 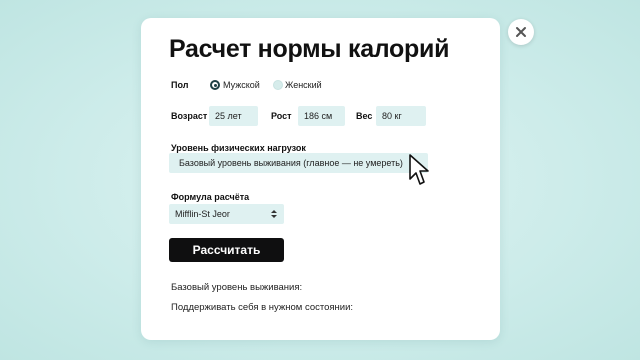 I want to click on age-field: 25 лет, so click(x=233, y=116).